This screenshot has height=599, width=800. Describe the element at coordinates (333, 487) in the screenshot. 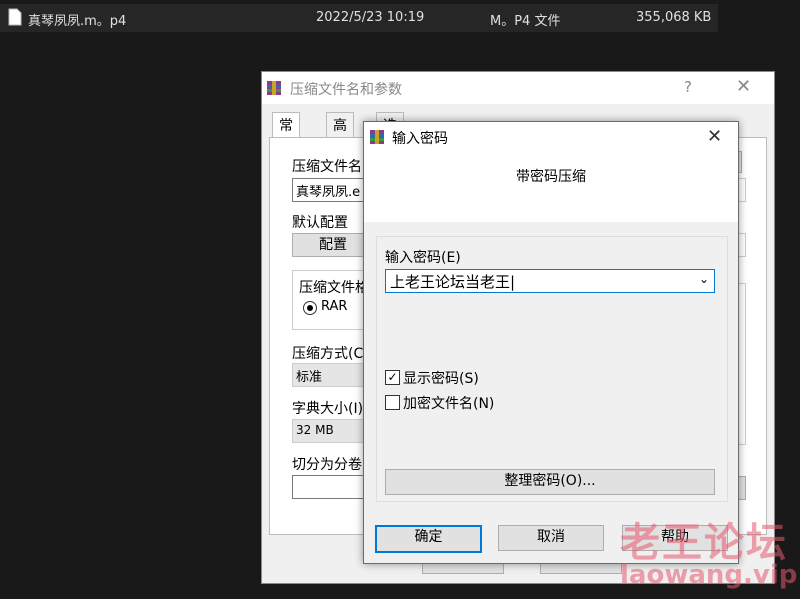

I see `split-field` at that location.